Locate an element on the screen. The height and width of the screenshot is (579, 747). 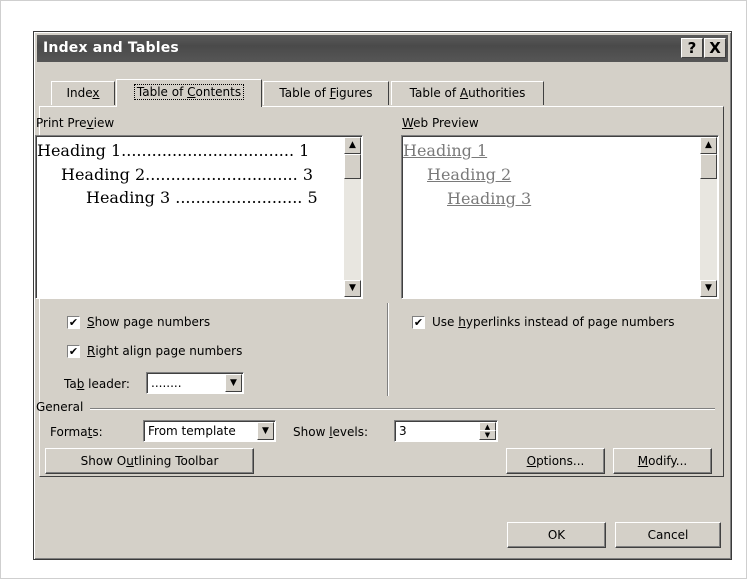
show-levels-label: Show levels: is located at coordinates (331, 432).